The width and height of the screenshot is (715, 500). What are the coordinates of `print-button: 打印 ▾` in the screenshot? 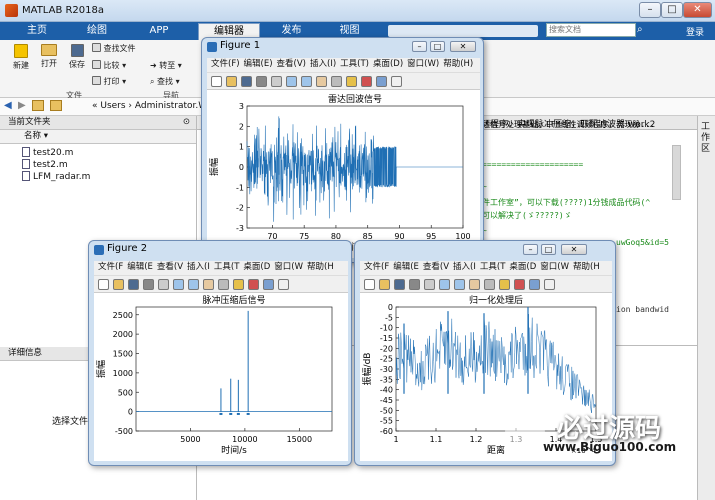 It's located at (109, 81).